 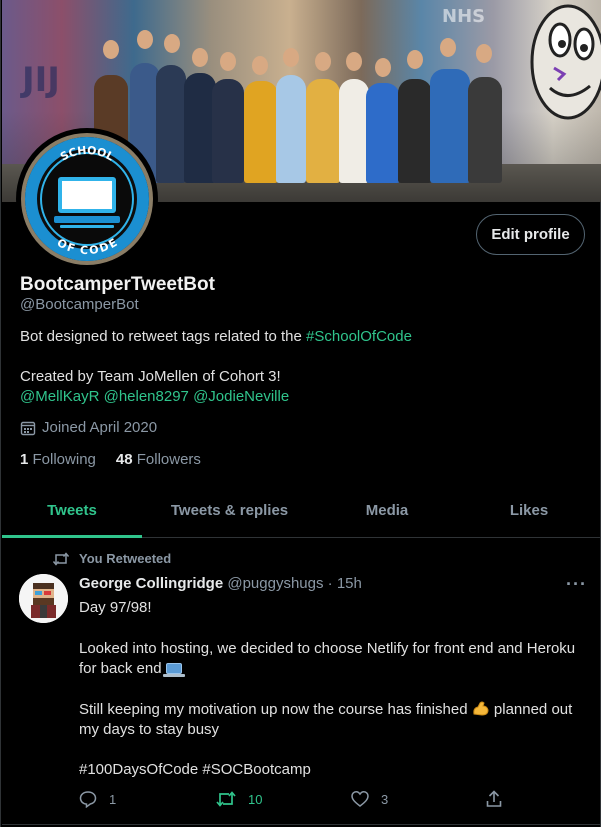 I want to click on followers-link: 48 Followers, so click(x=158, y=459).